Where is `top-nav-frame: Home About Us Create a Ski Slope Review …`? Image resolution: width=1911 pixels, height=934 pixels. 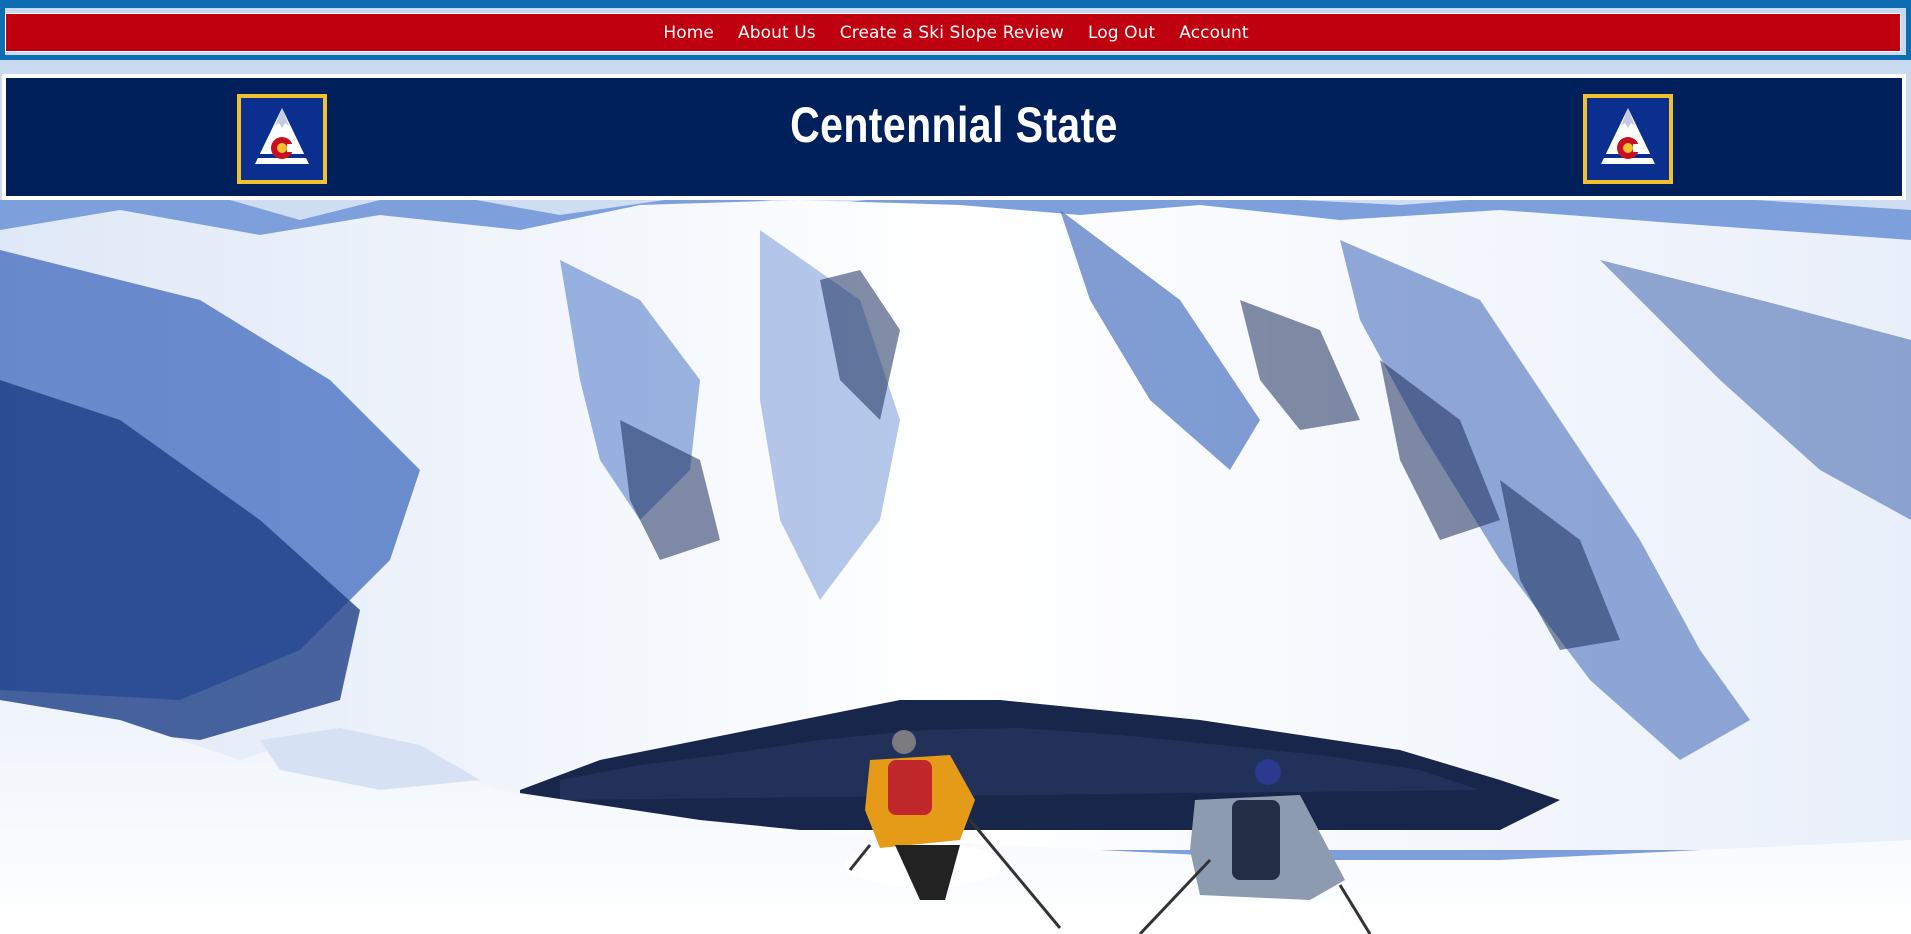
top-nav-frame: Home About Us Create a Ski Slope Review … is located at coordinates (955, 30).